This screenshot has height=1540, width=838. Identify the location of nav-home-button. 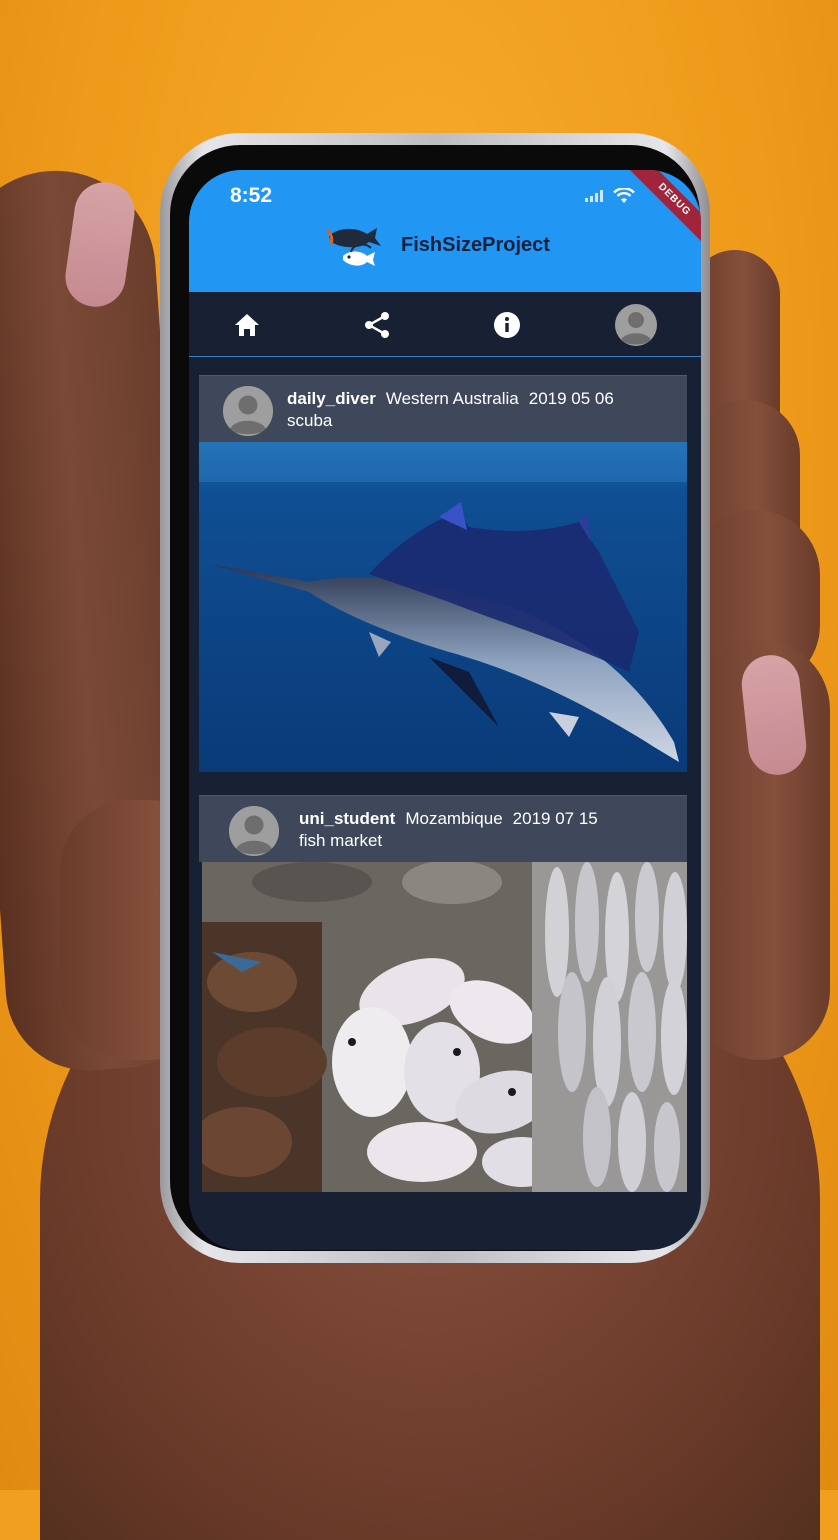
(247, 325).